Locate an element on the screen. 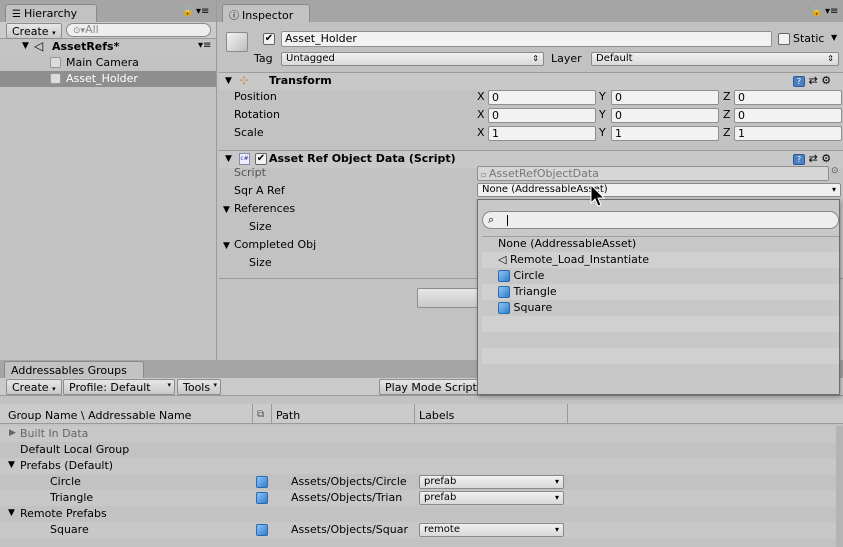  scale-x-field: 1 is located at coordinates (542, 133).